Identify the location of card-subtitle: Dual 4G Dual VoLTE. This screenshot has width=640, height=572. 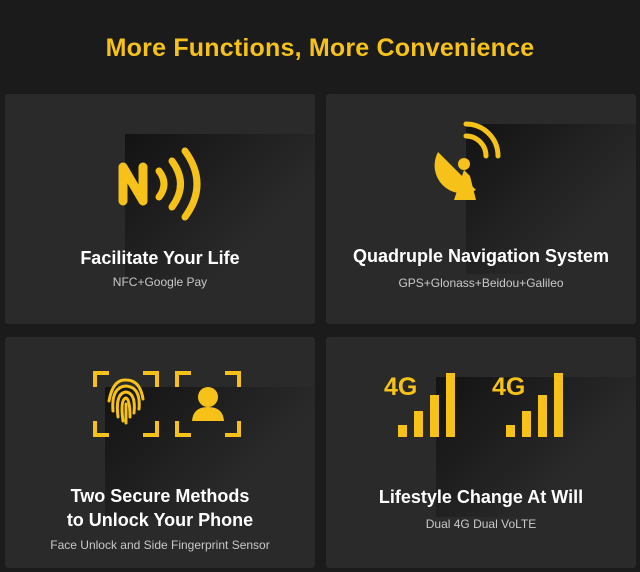
(481, 524).